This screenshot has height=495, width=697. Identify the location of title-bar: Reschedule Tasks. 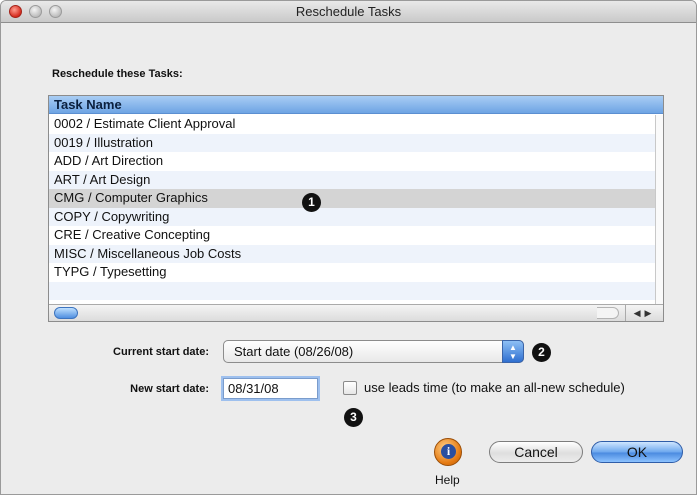
(348, 12).